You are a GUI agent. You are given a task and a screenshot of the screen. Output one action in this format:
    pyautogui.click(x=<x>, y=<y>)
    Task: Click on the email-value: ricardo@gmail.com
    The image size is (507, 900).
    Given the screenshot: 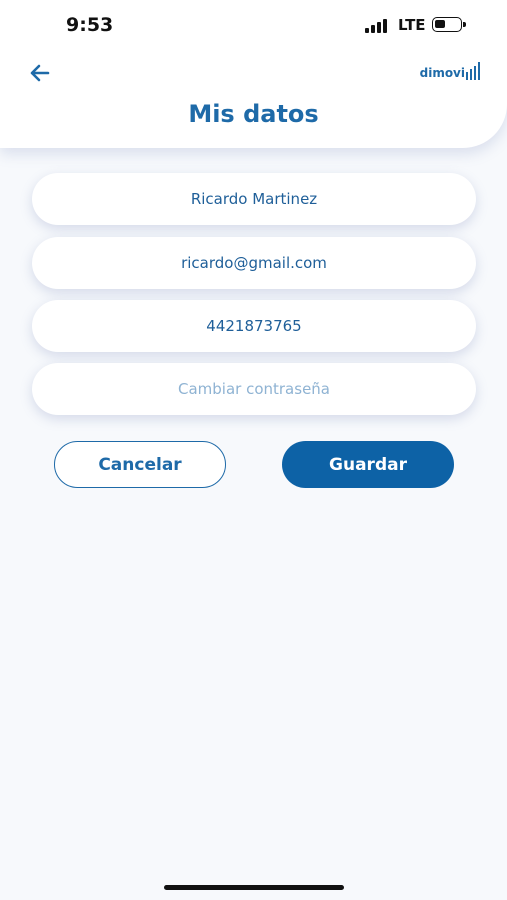 What is the action you would take?
    pyautogui.click(x=254, y=263)
    